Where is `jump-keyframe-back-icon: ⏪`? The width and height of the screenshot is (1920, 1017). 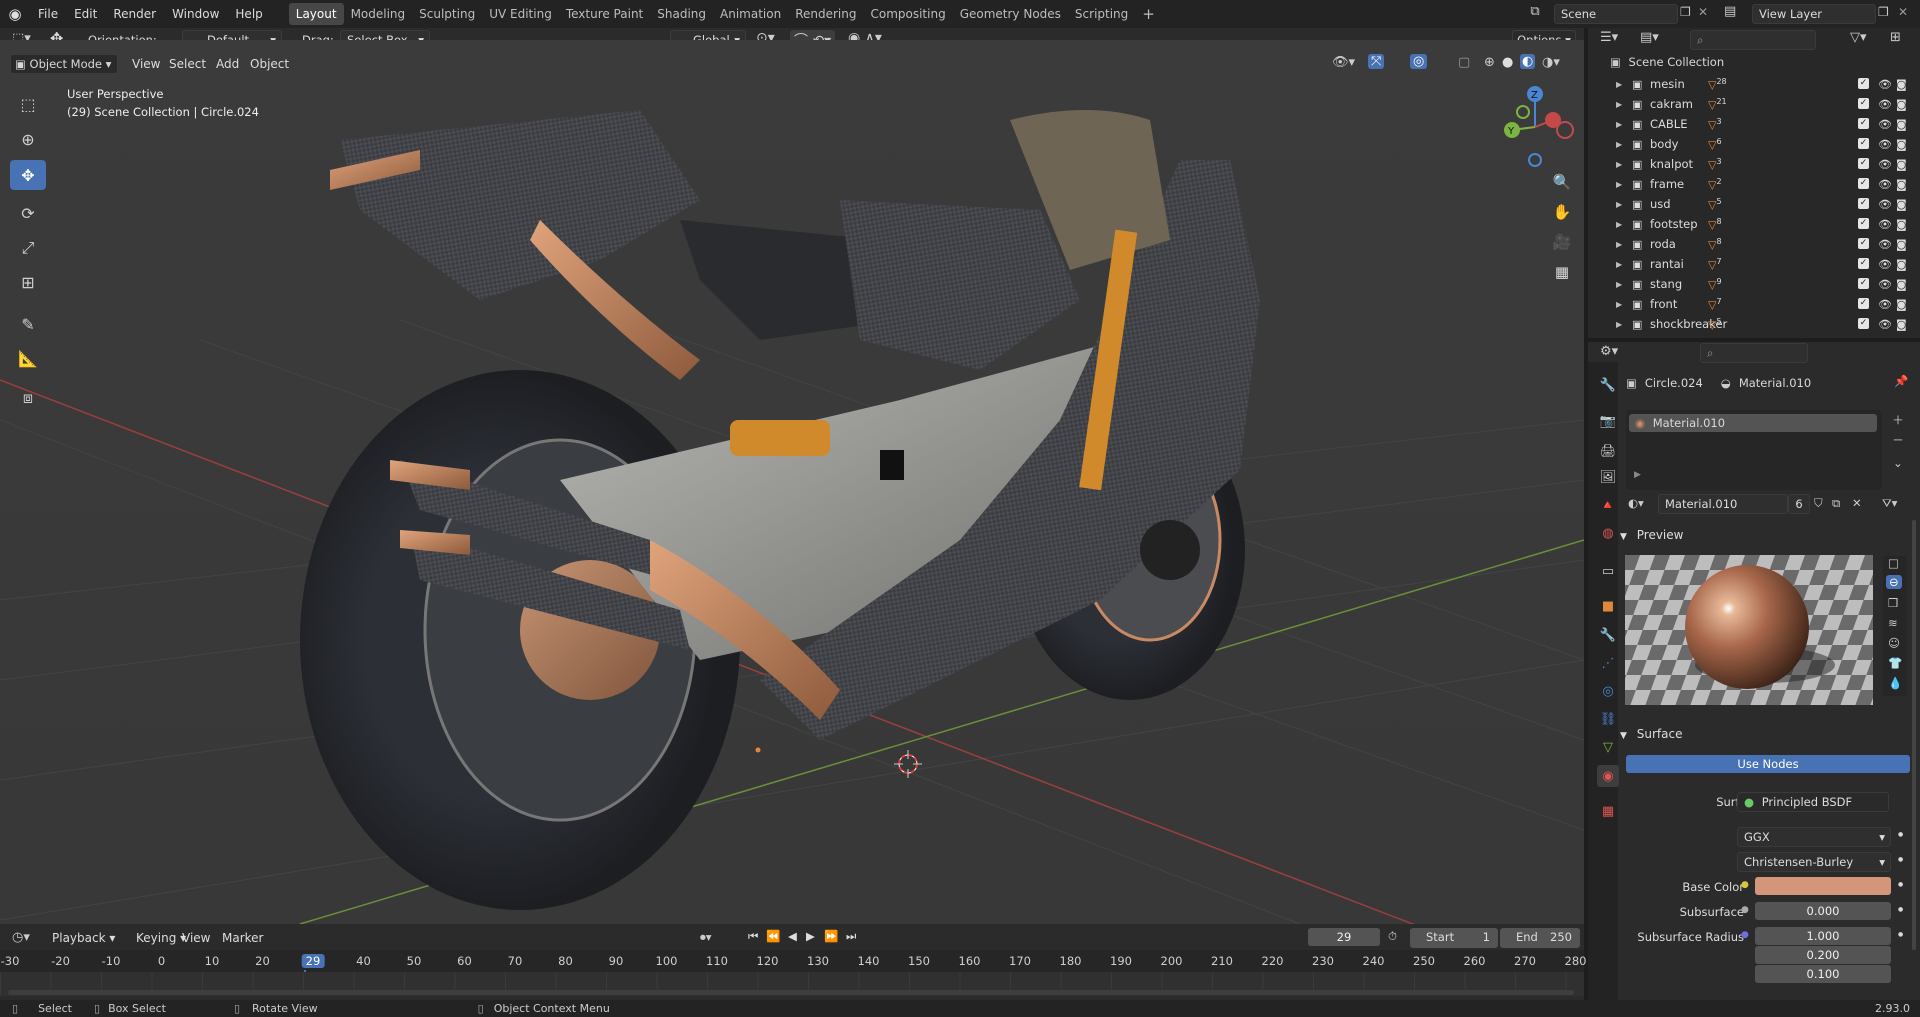
jump-keyframe-back-icon: ⏪ is located at coordinates (773, 936).